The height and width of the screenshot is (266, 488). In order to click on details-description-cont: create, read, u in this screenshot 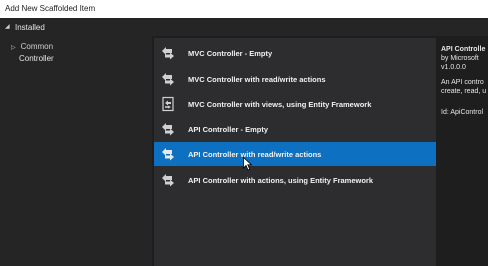, I will do `click(464, 91)`.